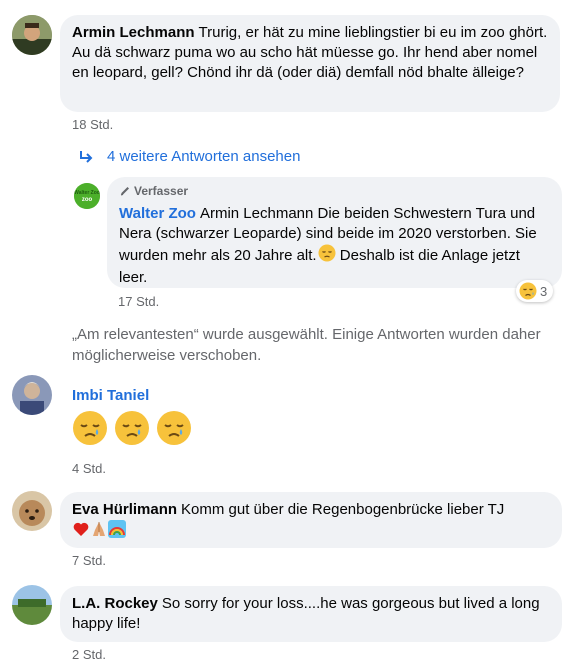  Describe the element at coordinates (204, 156) in the screenshot. I see `view-more-replies-label: 4 weitere Antworten ansehen` at that location.